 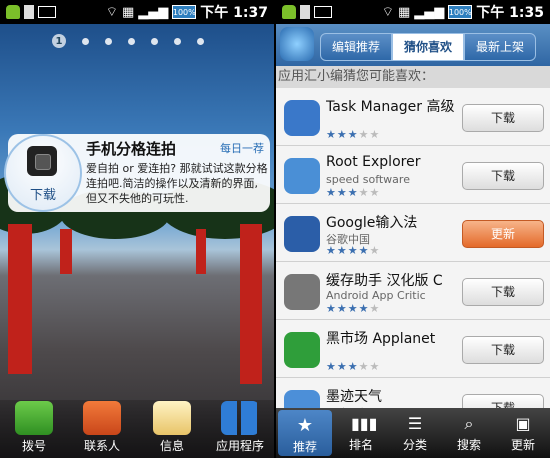 What do you see at coordinates (384, 281) in the screenshot?
I see `app-name: 缓存助手 汉化版 C` at bounding box center [384, 281].